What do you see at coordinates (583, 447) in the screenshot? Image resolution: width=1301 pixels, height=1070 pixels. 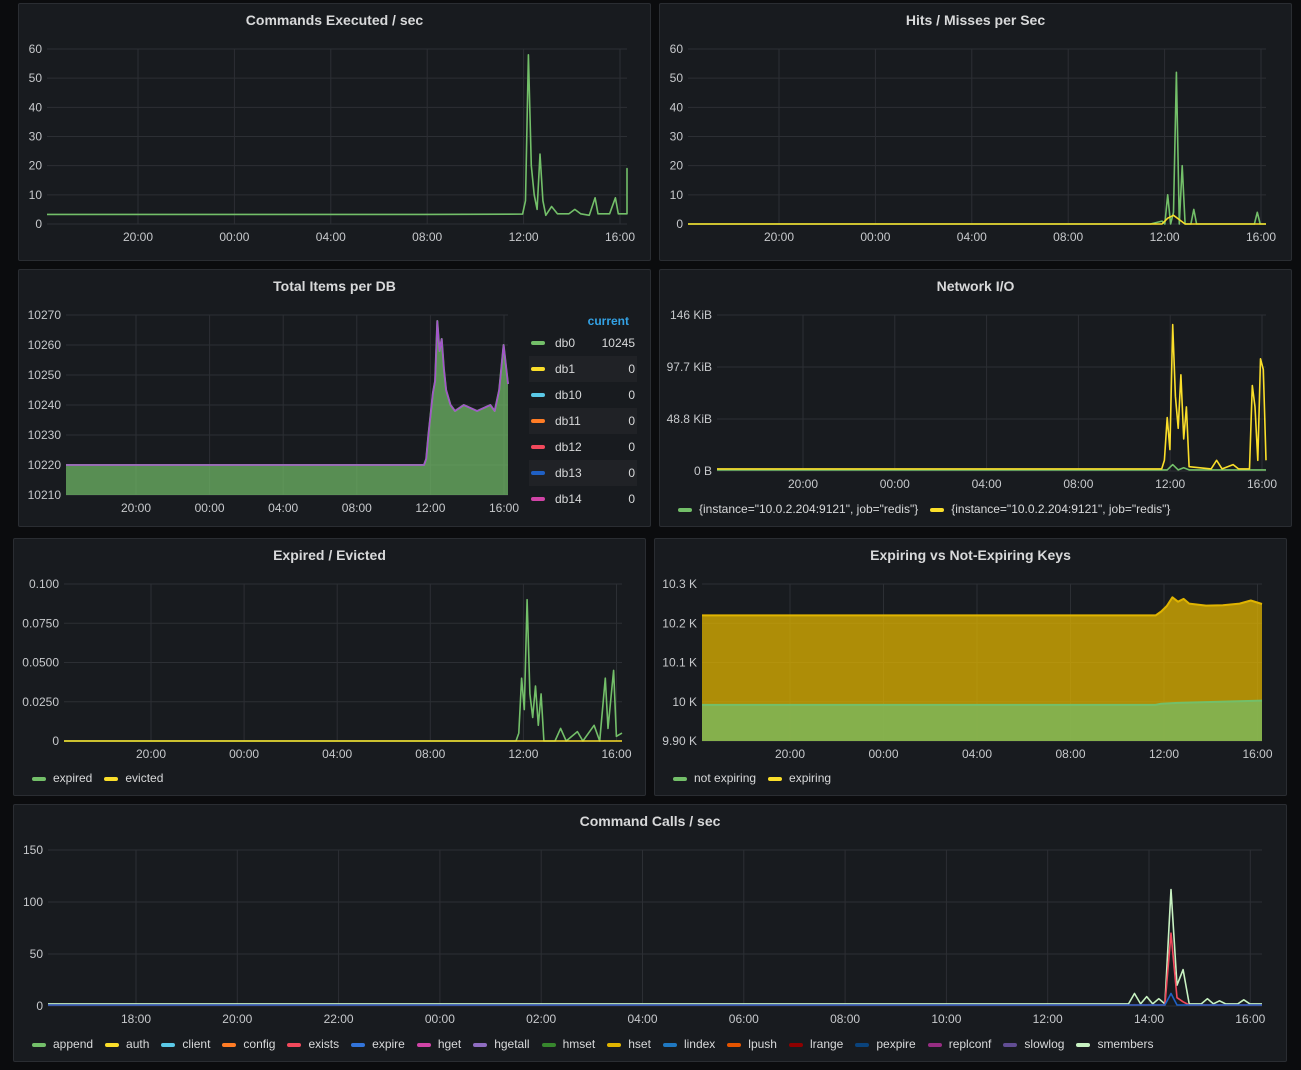 I see `legend-row-db12: db12 0` at bounding box center [583, 447].